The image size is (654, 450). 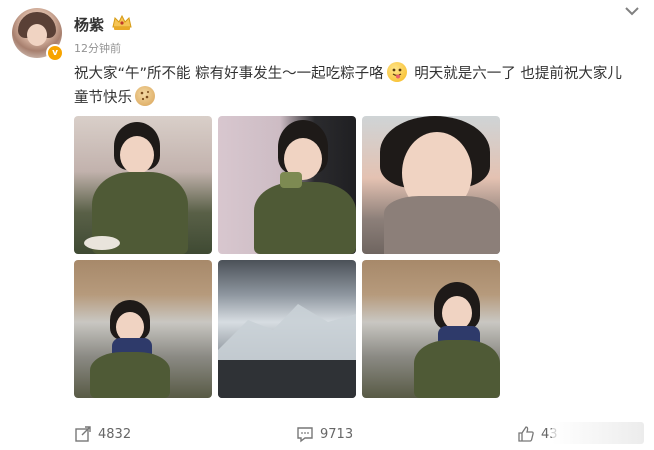 What do you see at coordinates (291, 180) in the screenshot?
I see `zongzi-shape` at bounding box center [291, 180].